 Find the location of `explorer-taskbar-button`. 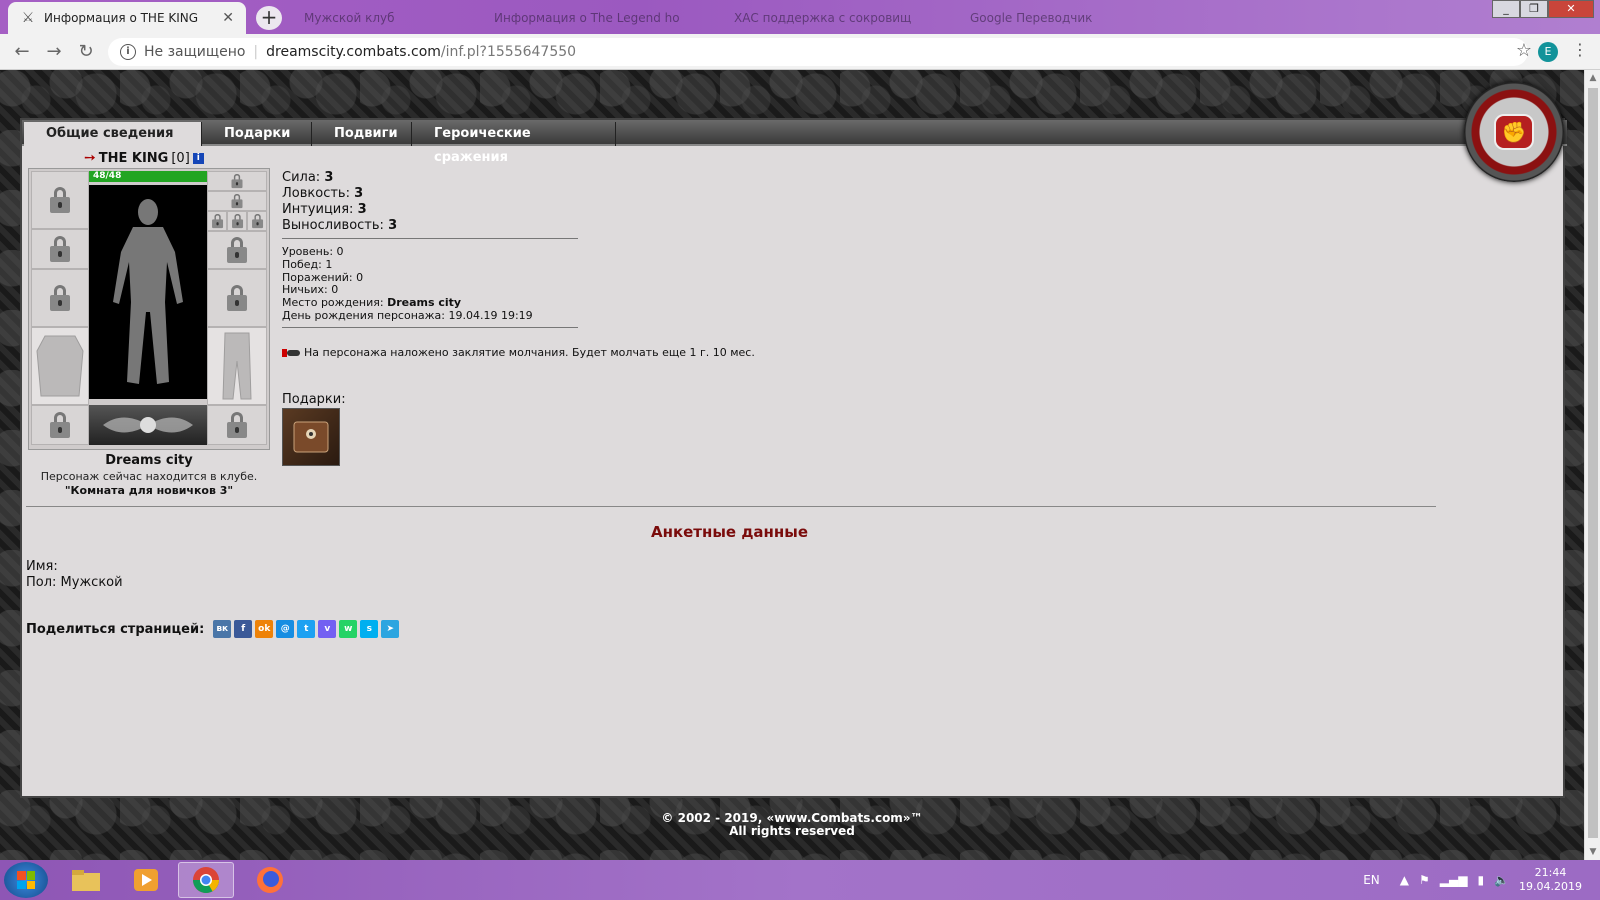

explorer-taskbar-button is located at coordinates (86, 880).